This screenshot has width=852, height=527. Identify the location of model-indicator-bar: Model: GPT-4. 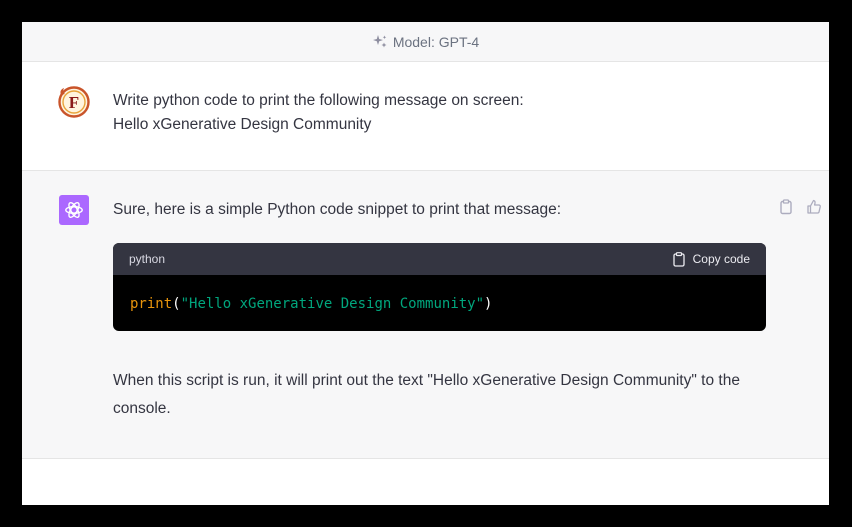
(425, 42).